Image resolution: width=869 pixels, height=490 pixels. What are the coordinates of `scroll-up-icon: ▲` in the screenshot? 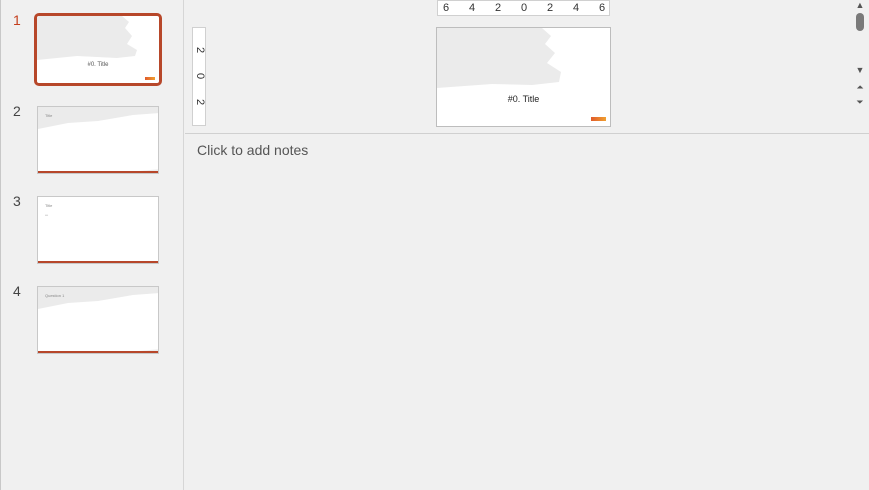 It's located at (860, 5).